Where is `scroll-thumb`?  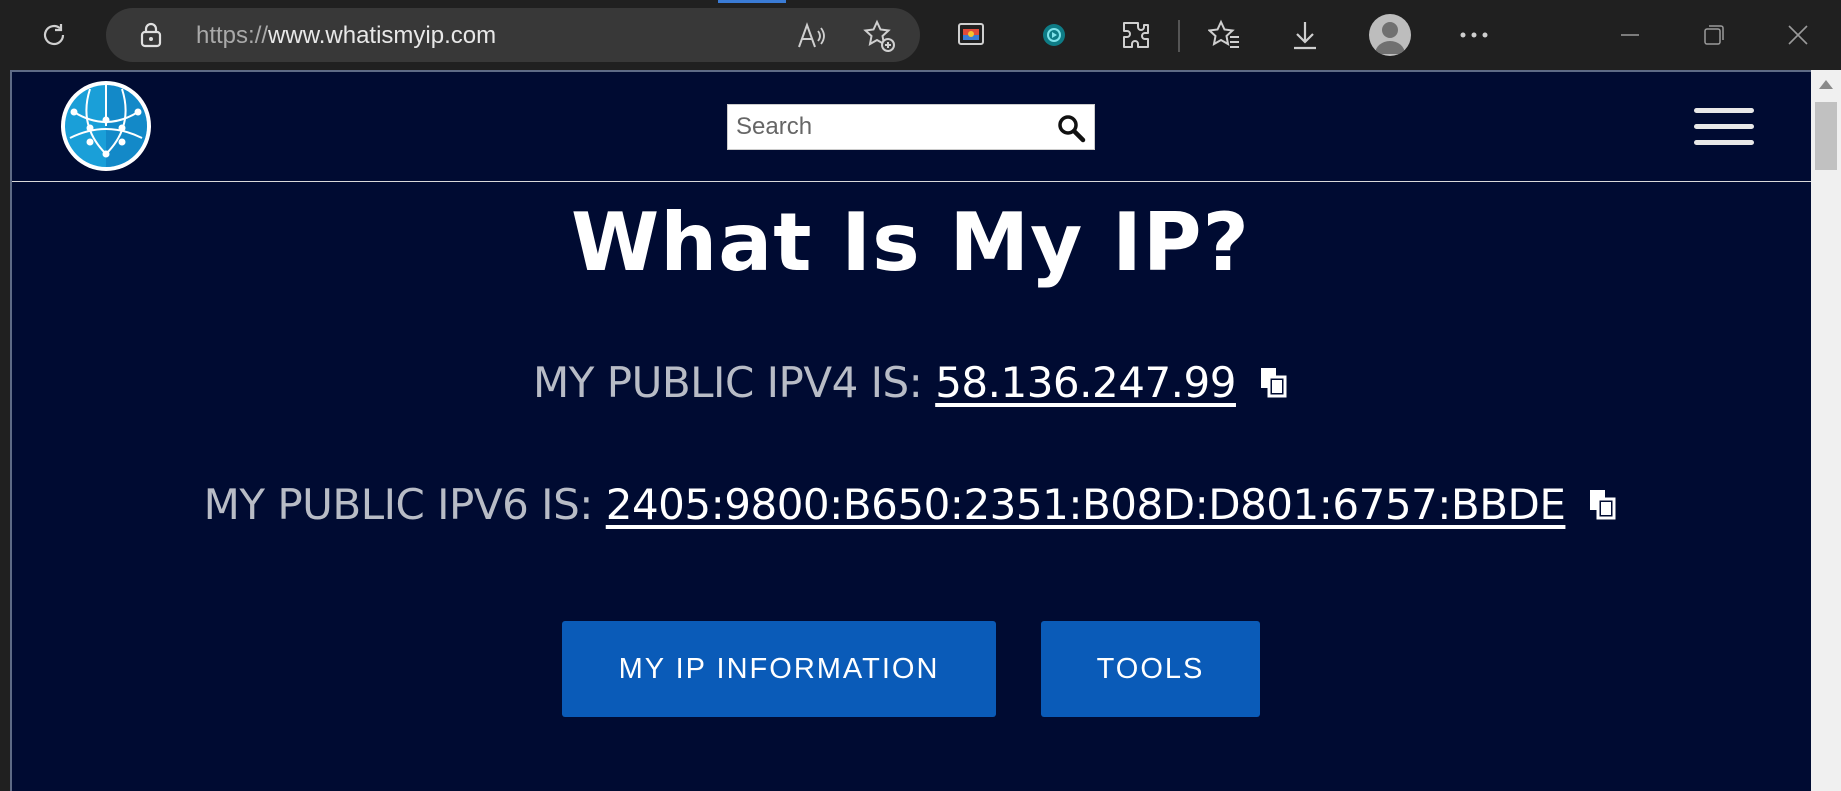
scroll-thumb is located at coordinates (1826, 136).